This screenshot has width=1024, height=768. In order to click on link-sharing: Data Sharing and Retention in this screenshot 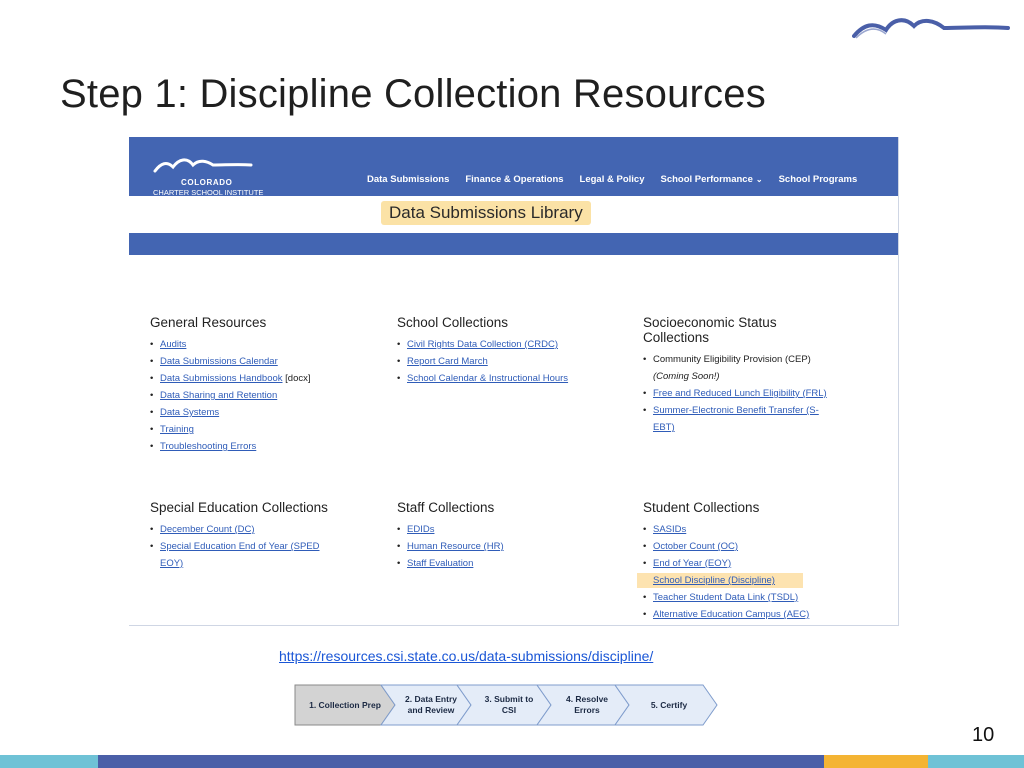, I will do `click(218, 395)`.